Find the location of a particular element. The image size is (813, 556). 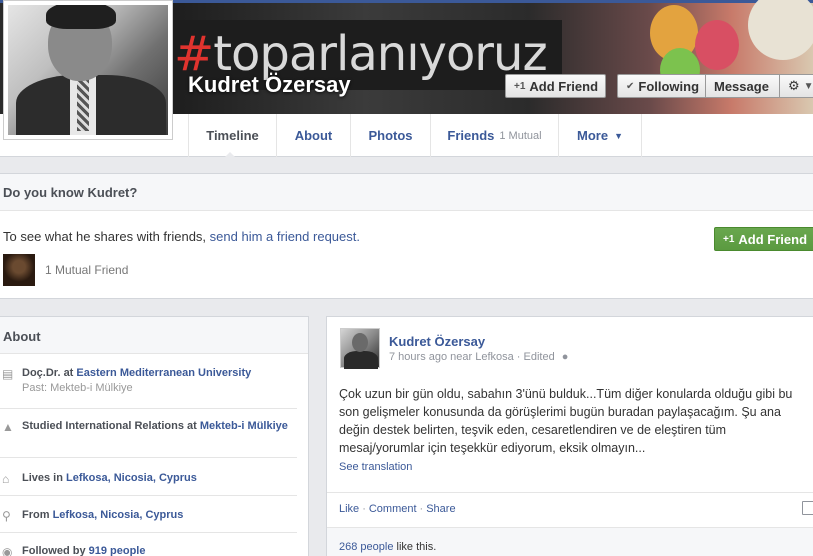

message-button: Message is located at coordinates (743, 86).